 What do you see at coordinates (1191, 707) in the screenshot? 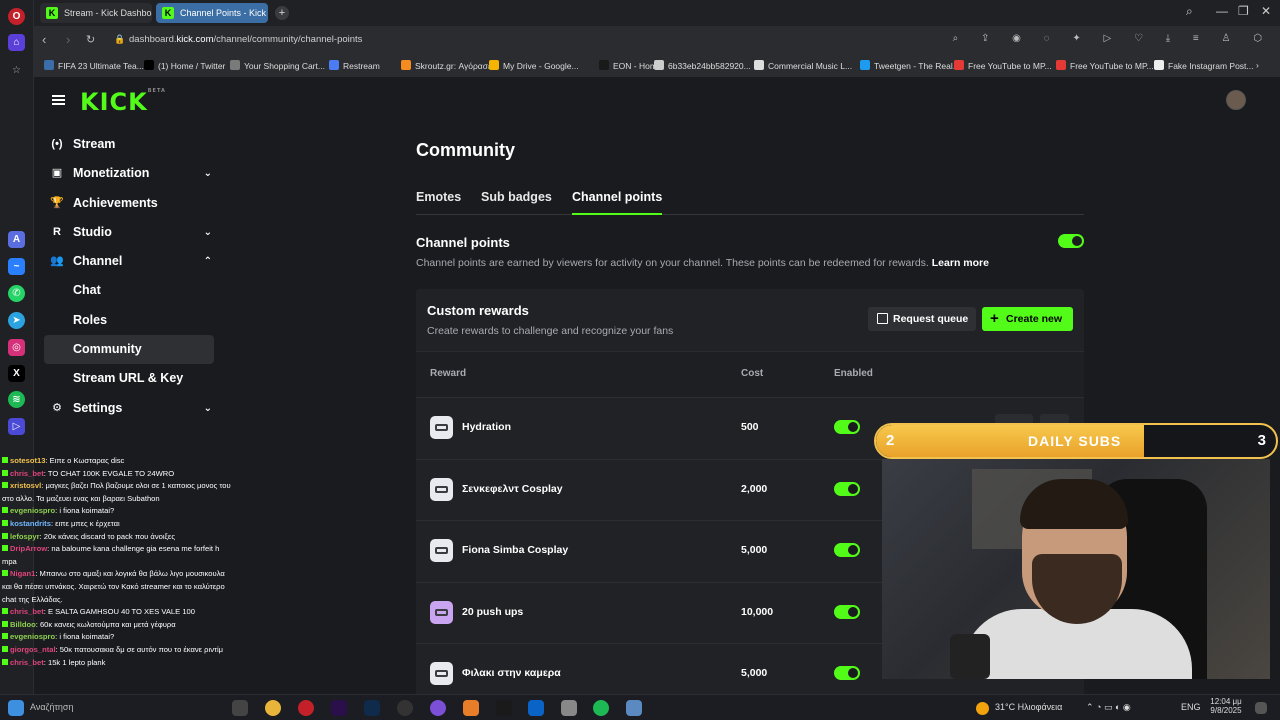
I see `language-indicator: ENG` at bounding box center [1191, 707].